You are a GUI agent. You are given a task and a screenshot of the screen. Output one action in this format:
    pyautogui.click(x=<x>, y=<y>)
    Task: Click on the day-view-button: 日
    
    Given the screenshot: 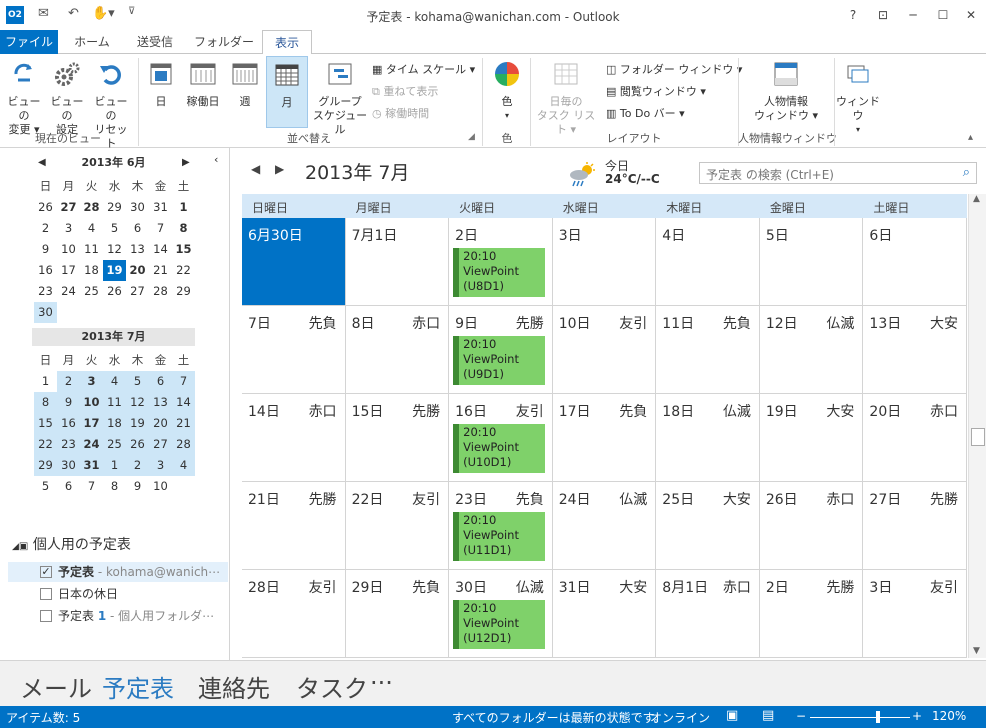 What is the action you would take?
    pyautogui.click(x=161, y=84)
    